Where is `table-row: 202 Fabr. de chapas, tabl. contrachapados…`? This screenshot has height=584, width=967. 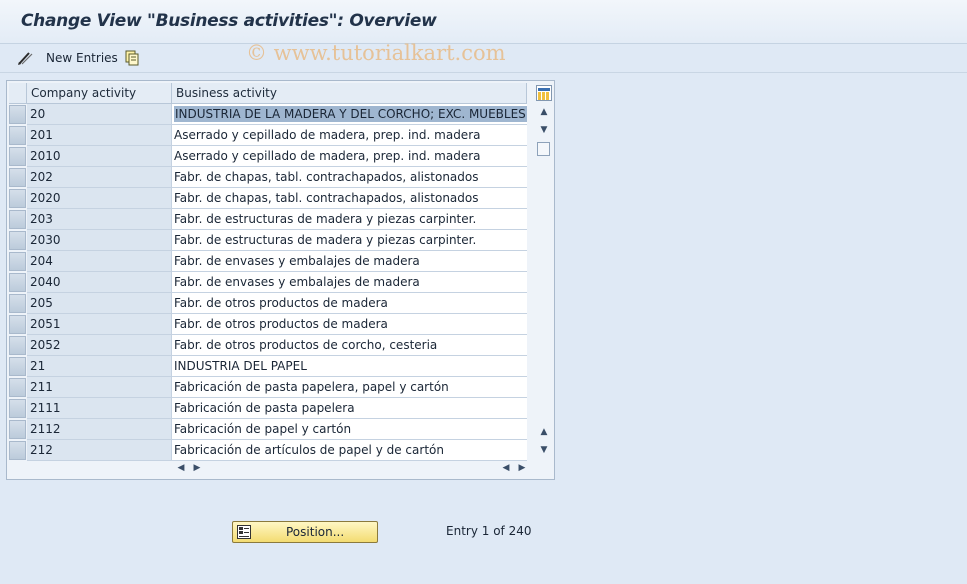
table-row: 202 Fabr. de chapas, tabl. contrachapados… is located at coordinates (268, 177).